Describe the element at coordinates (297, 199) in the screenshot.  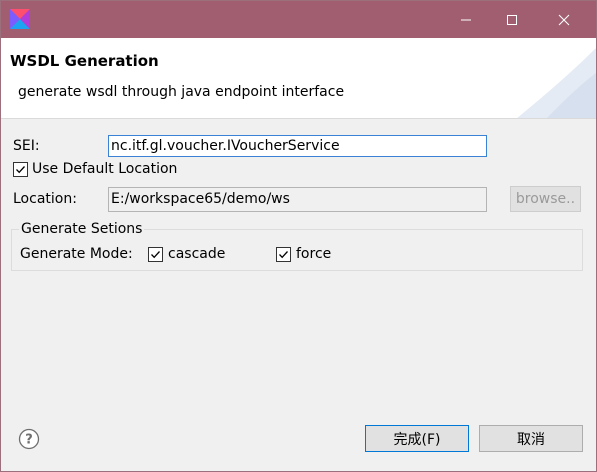
I see `location-input: E:/workspace65/demo/ws` at that location.